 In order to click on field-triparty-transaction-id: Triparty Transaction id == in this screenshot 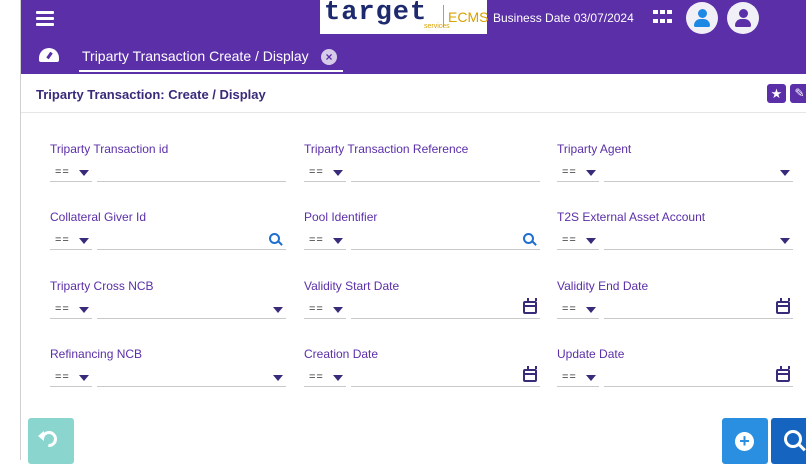, I will do `click(168, 167)`.